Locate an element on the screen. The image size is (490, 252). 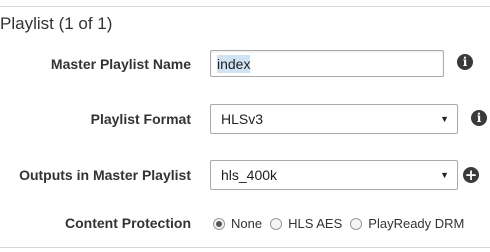
content-protection-label: Content Protection is located at coordinates (128, 223).